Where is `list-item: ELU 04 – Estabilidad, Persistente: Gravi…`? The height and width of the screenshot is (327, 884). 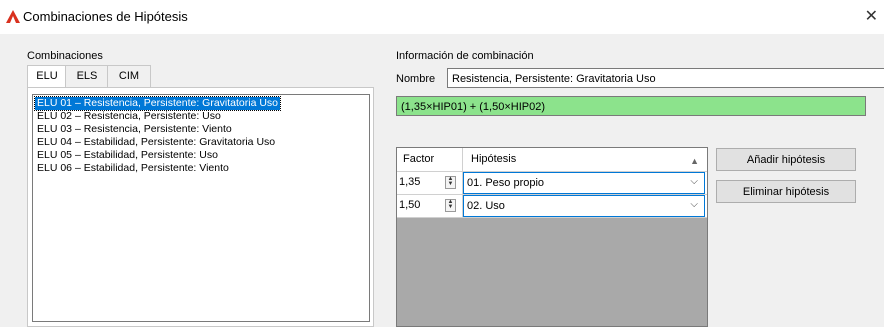 list-item: ELU 04 – Estabilidad, Persistente: Gravi… is located at coordinates (156, 142).